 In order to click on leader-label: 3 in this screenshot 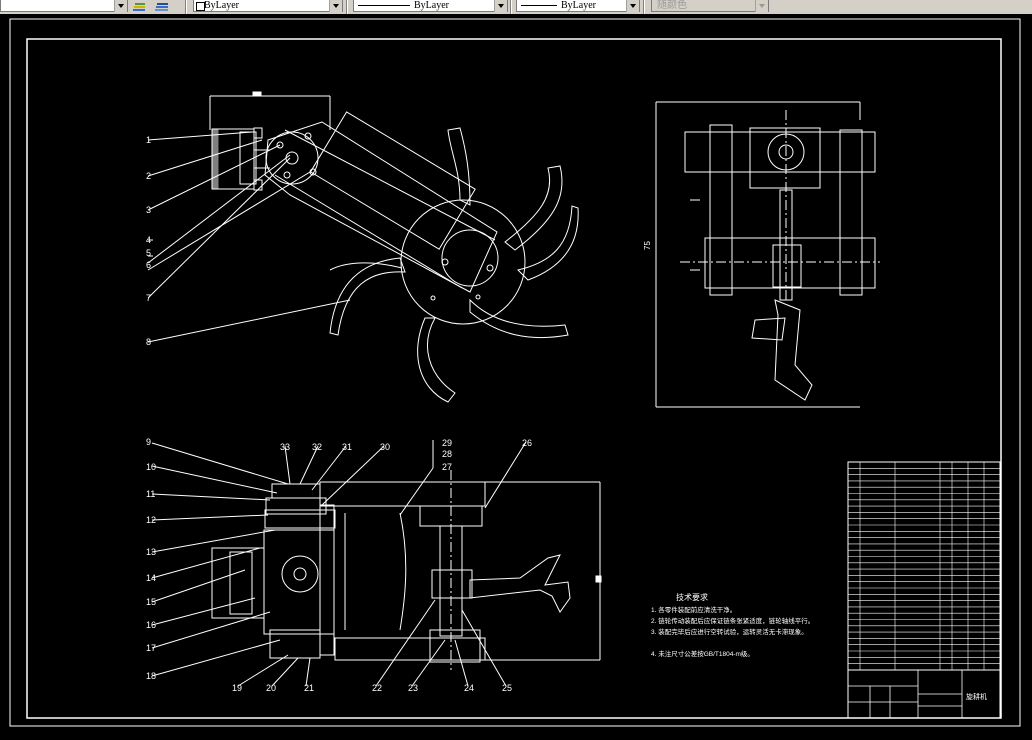, I will do `click(148, 210)`.